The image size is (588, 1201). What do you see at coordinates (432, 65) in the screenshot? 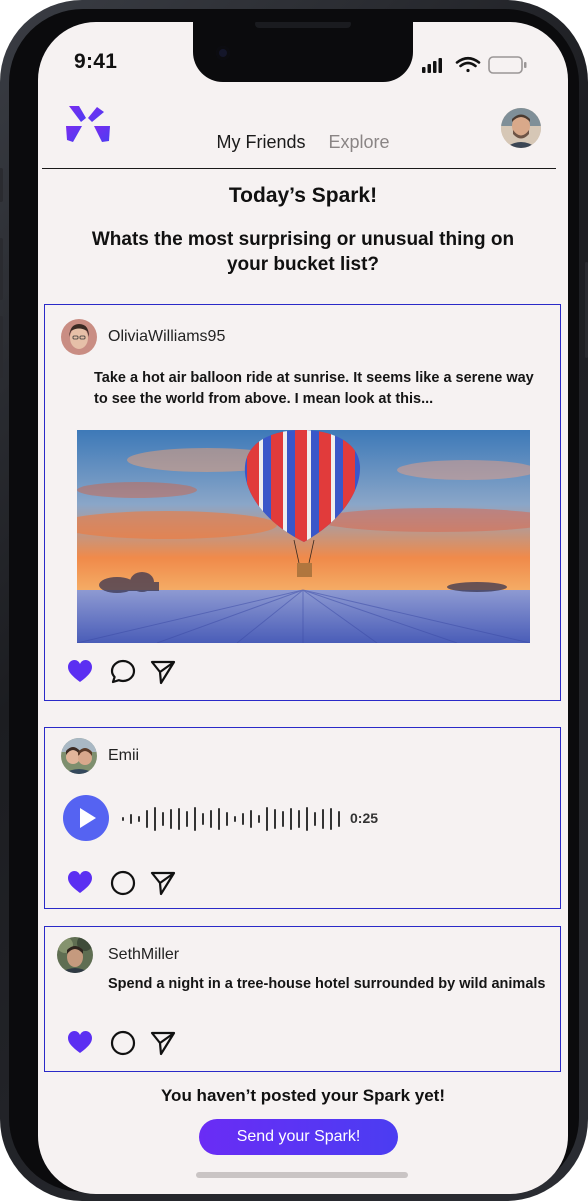
I see `cellular-signal-icon` at bounding box center [432, 65].